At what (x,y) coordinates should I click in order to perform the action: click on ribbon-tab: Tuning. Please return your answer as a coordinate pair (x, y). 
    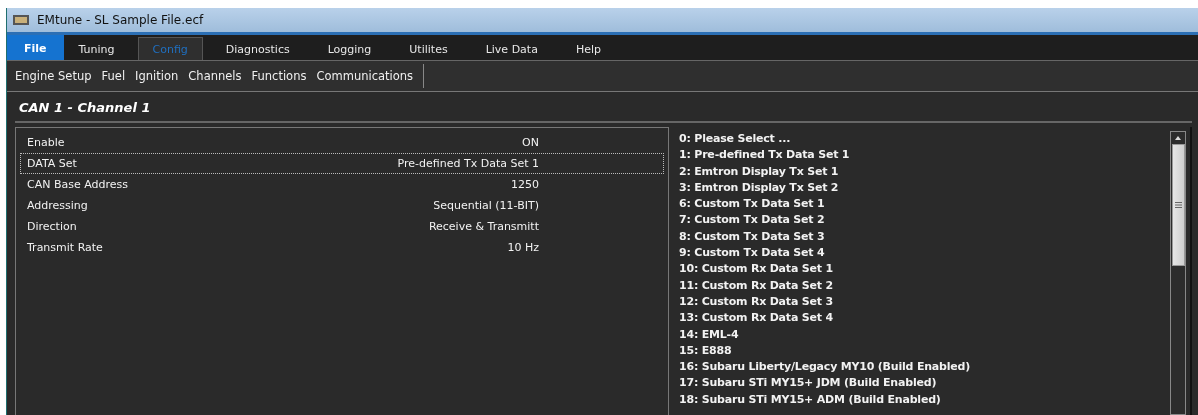
    Looking at the image, I should click on (96, 48).